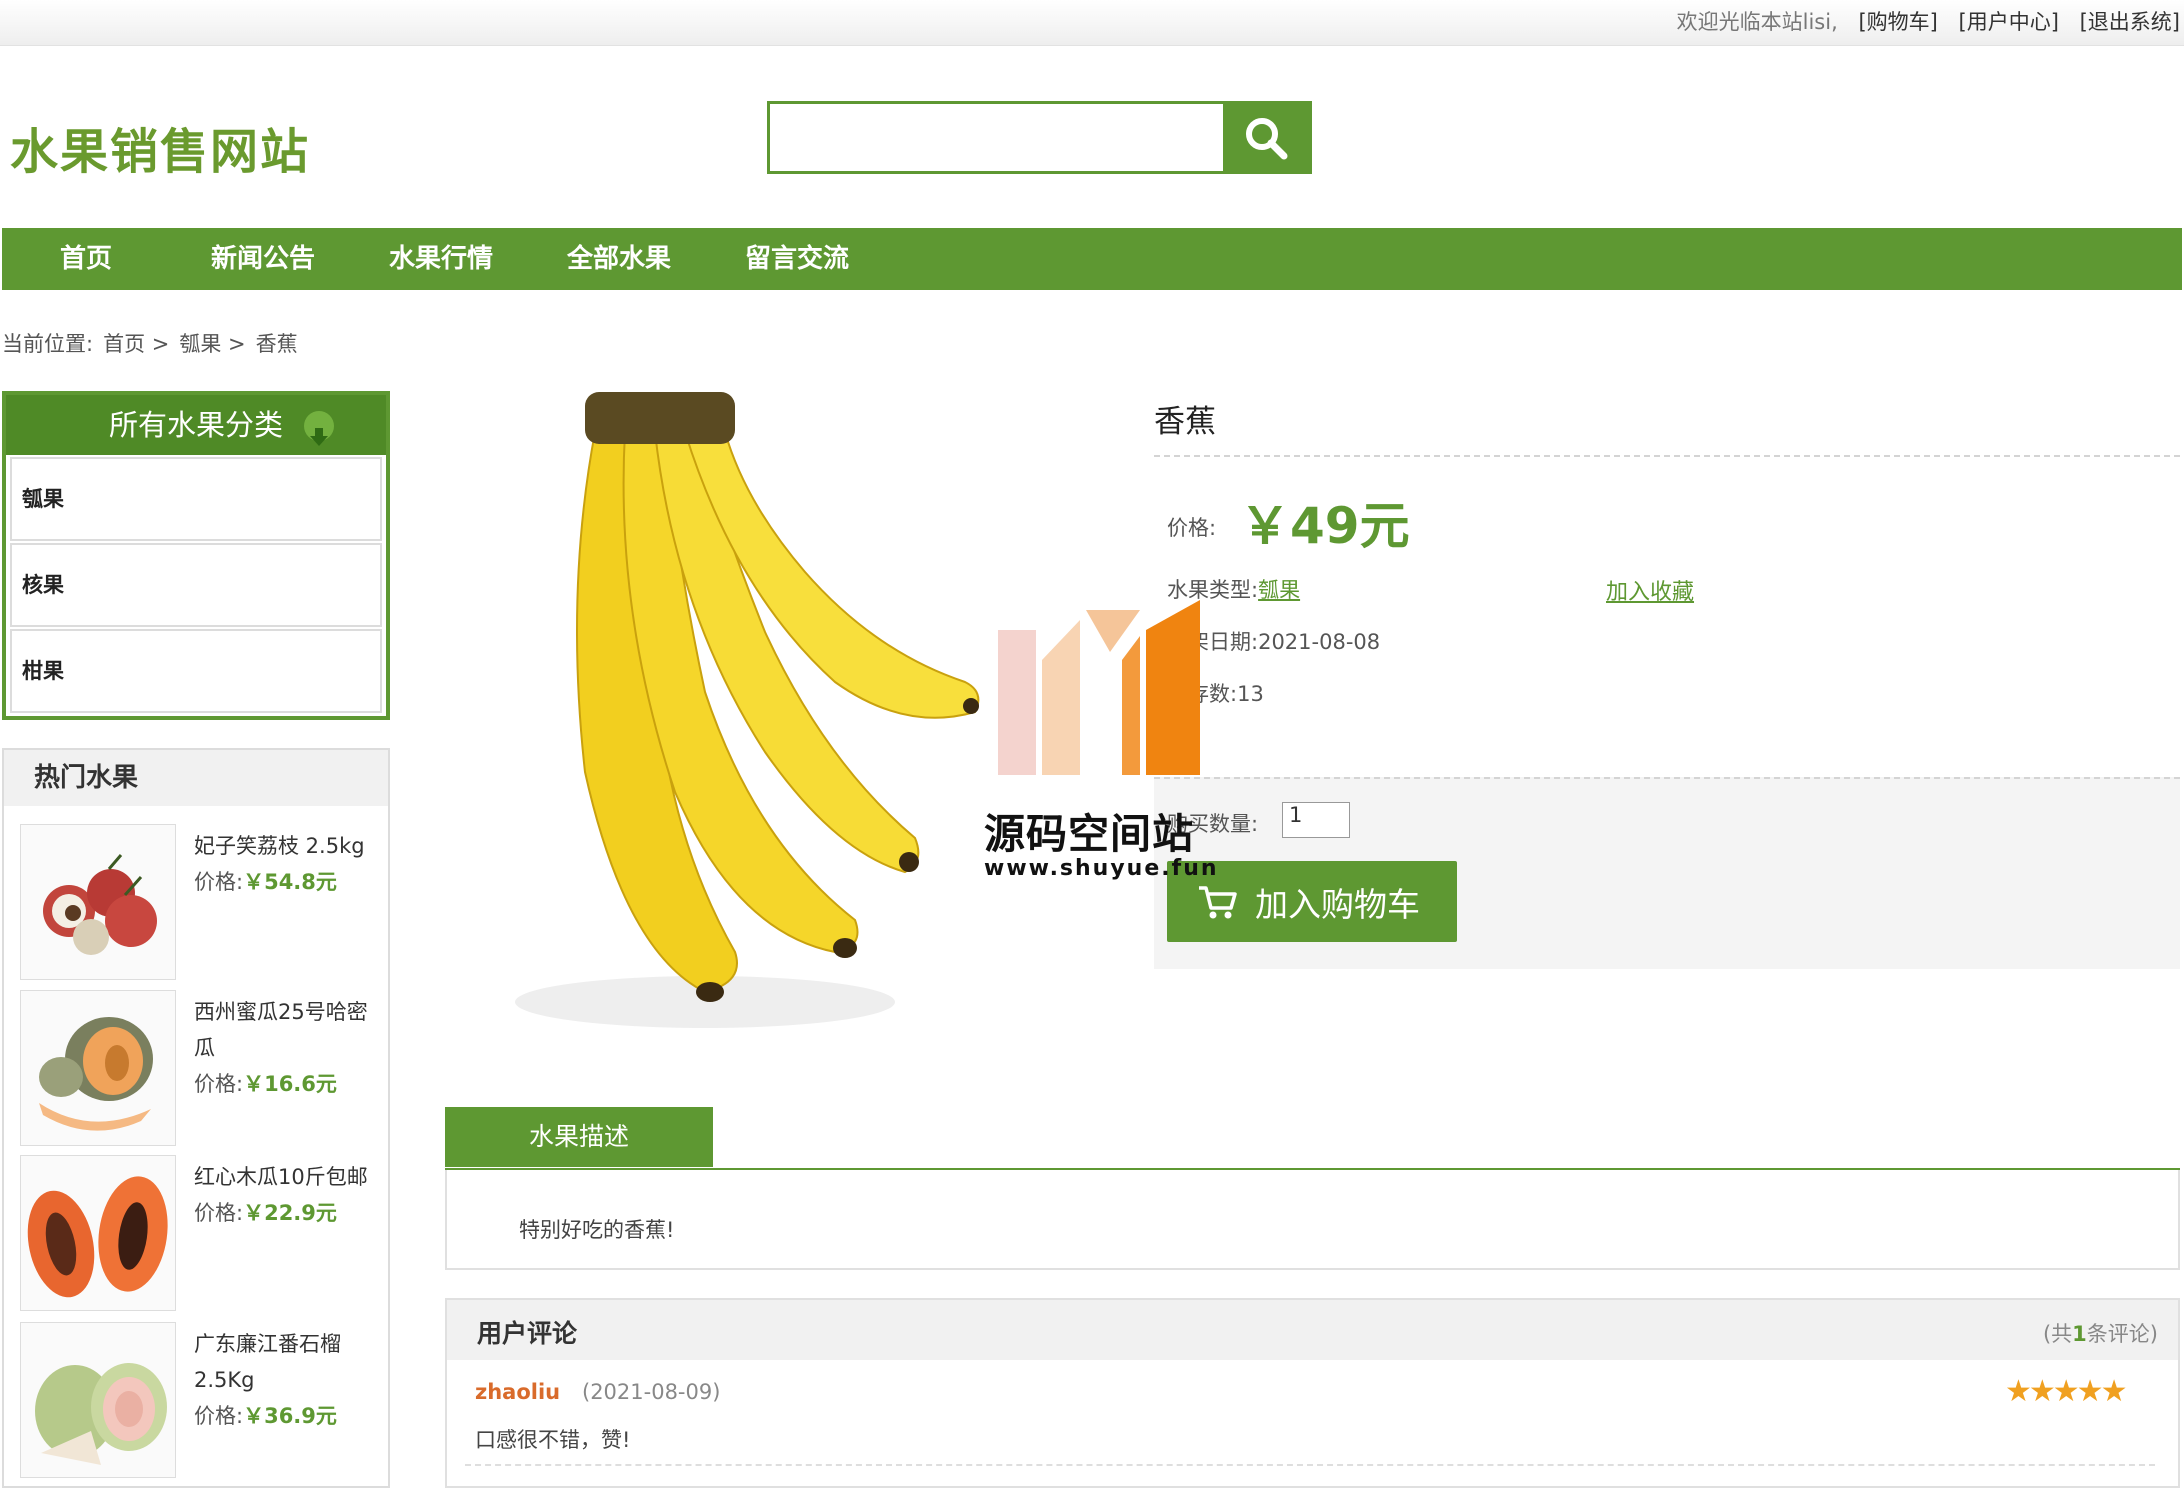  What do you see at coordinates (1092, 259) in the screenshot?
I see `main-nav: 首页 新闻公告 水果行情 全部水果 留言交流` at bounding box center [1092, 259].